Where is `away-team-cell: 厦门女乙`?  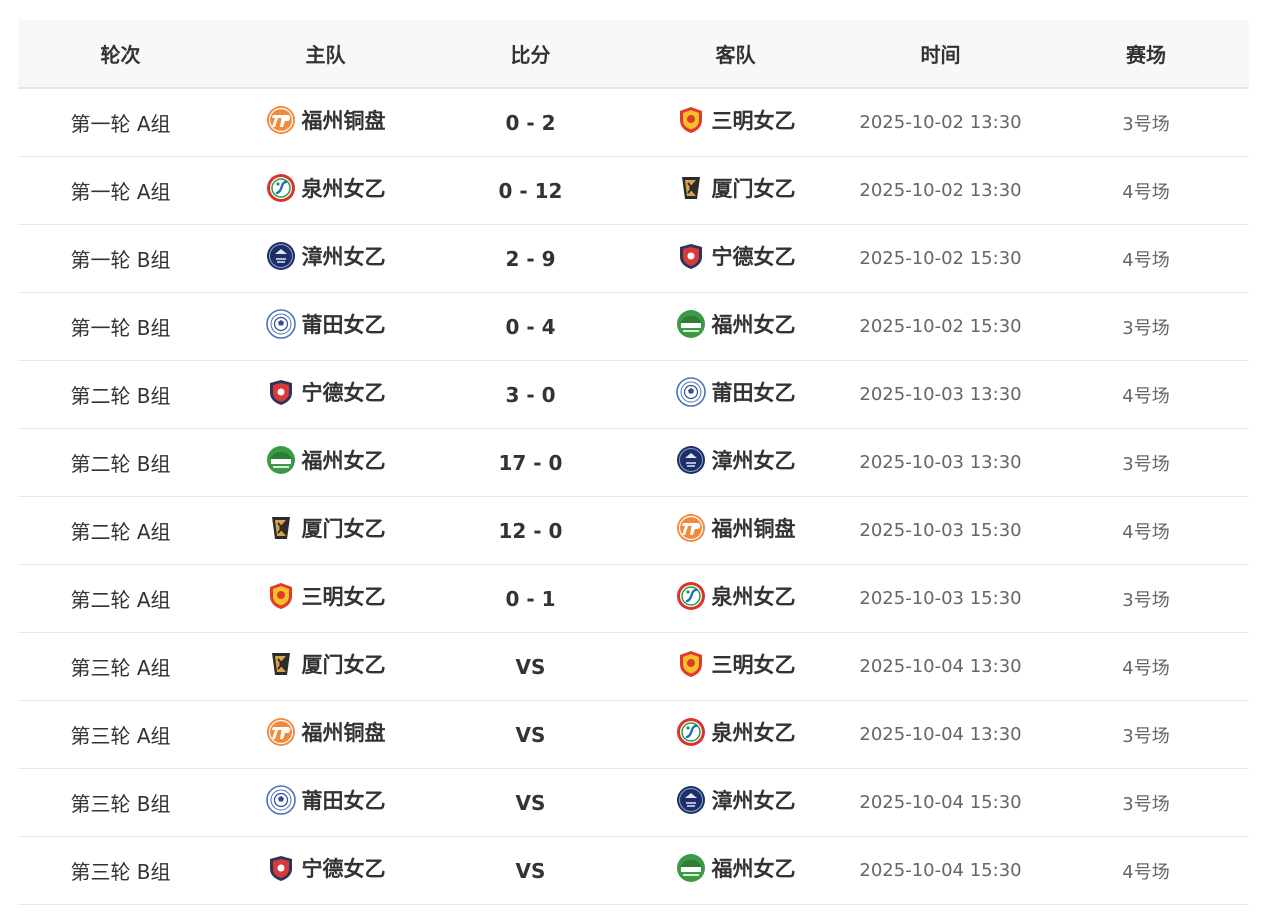
away-team-cell: 厦门女乙 is located at coordinates (735, 190).